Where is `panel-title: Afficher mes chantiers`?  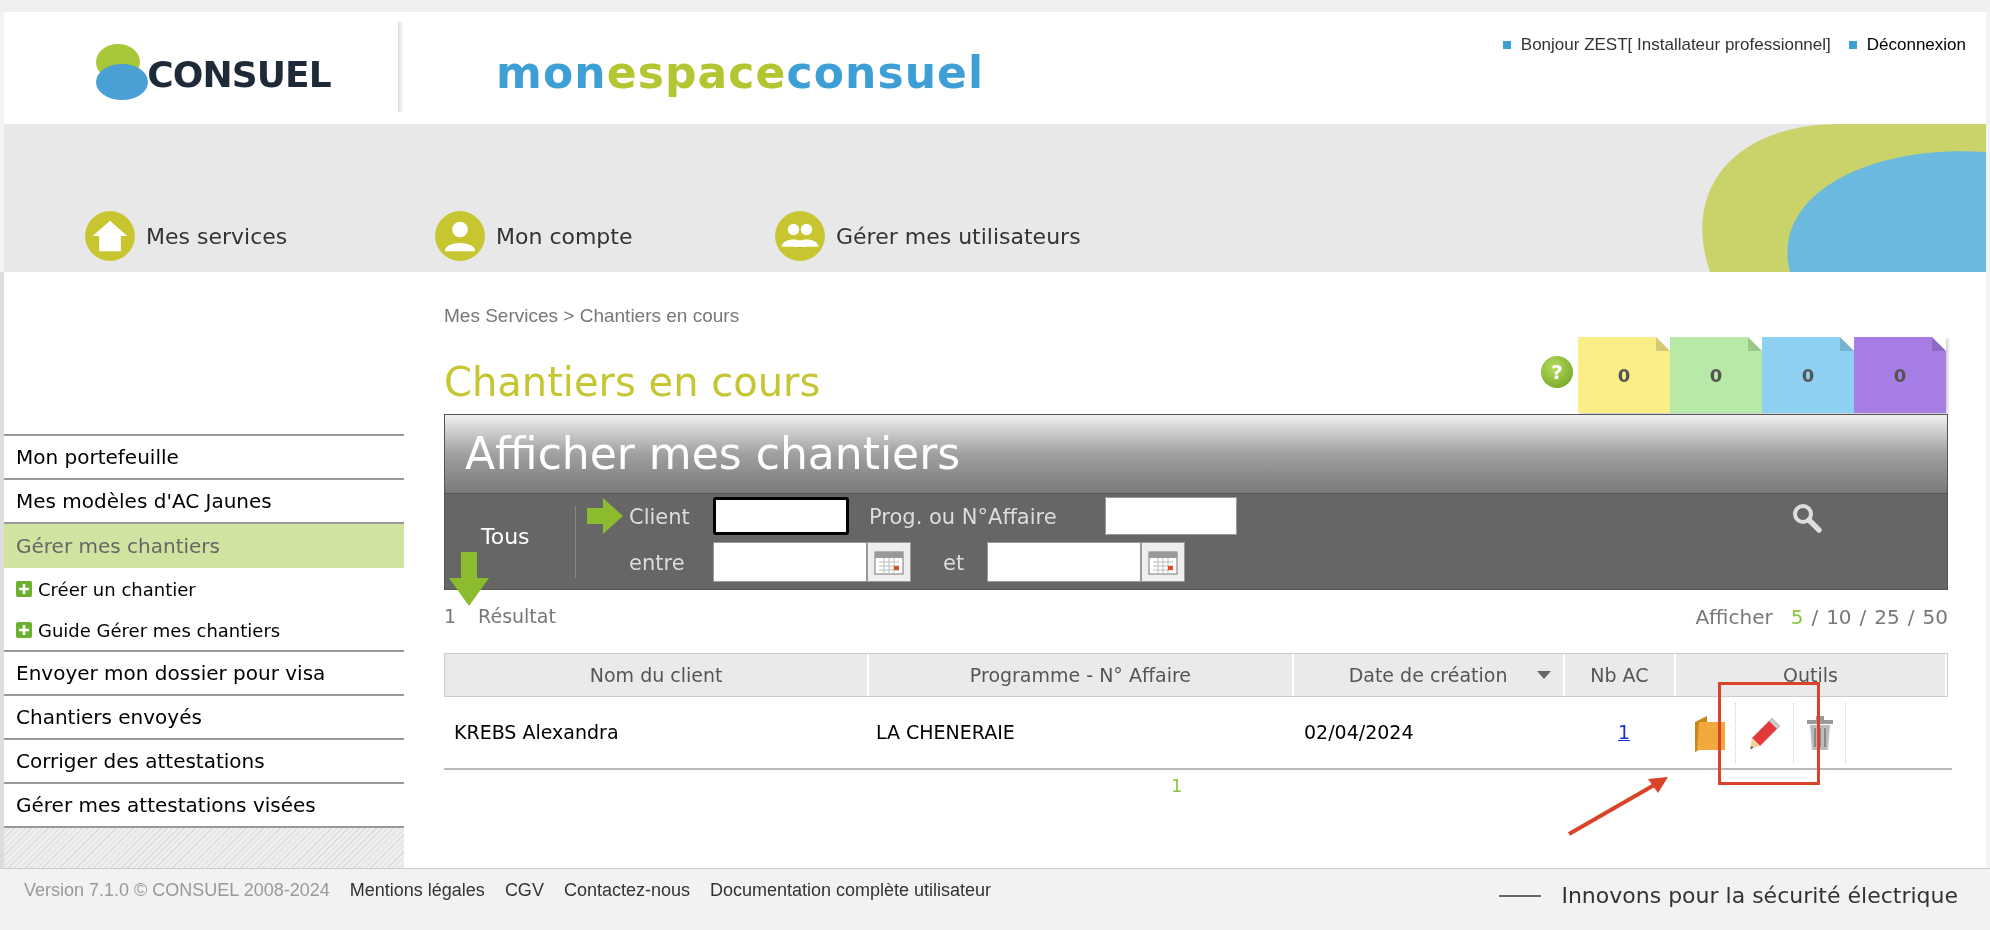 panel-title: Afficher mes chantiers is located at coordinates (713, 454).